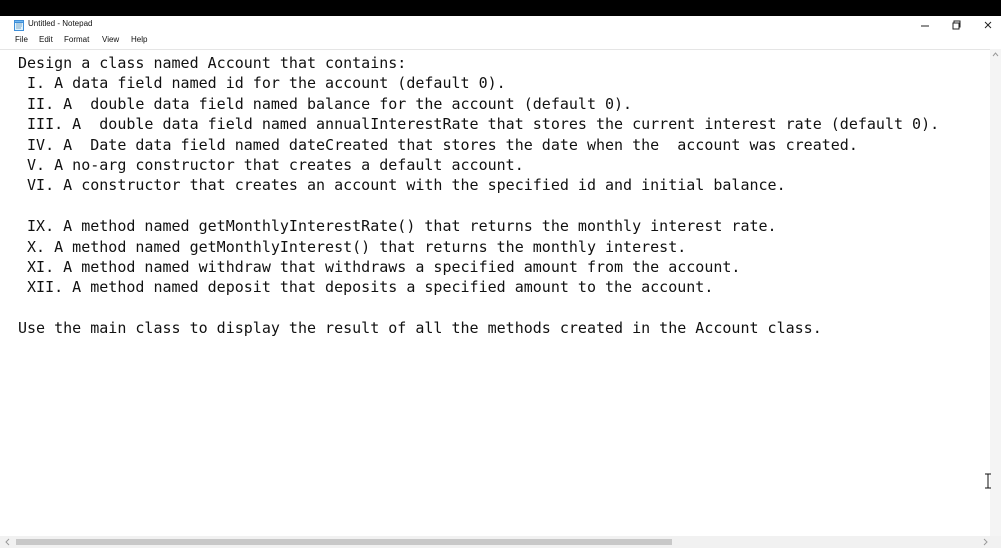  I want to click on notepad-icon, so click(19, 25).